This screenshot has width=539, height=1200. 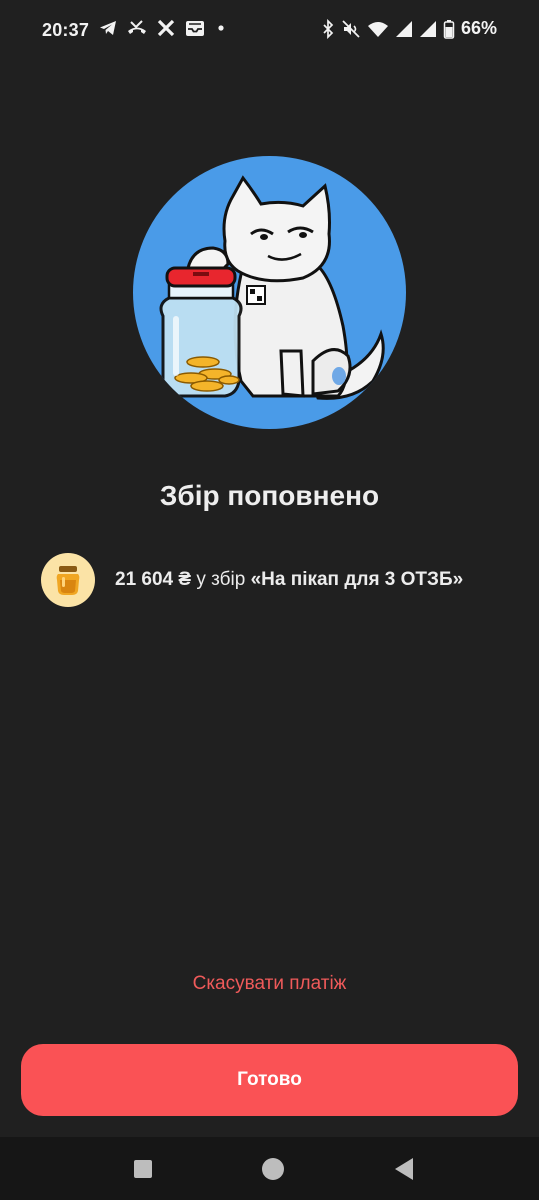 I want to click on transfer-preposition: у збір, so click(x=221, y=579).